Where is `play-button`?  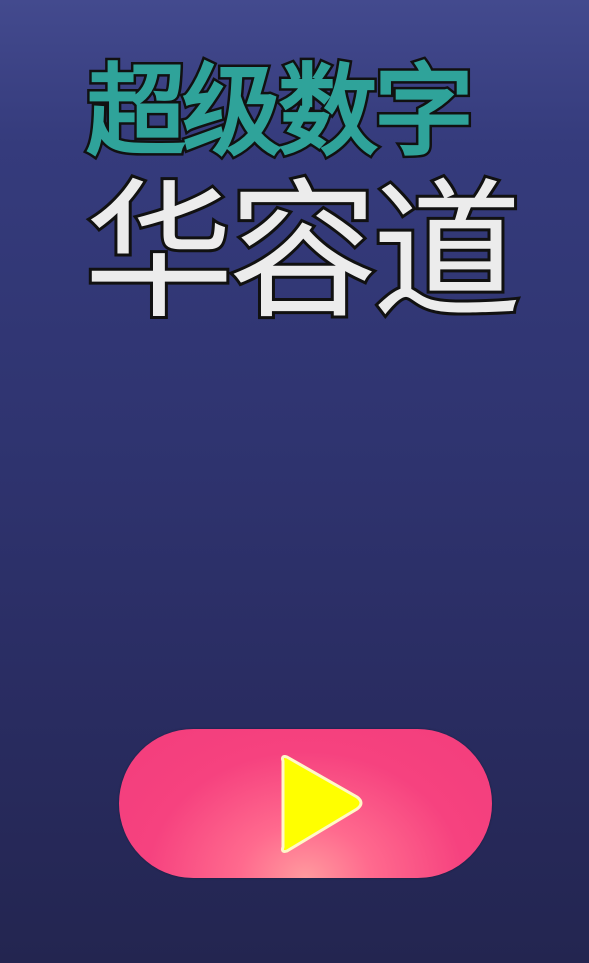 play-button is located at coordinates (305, 803).